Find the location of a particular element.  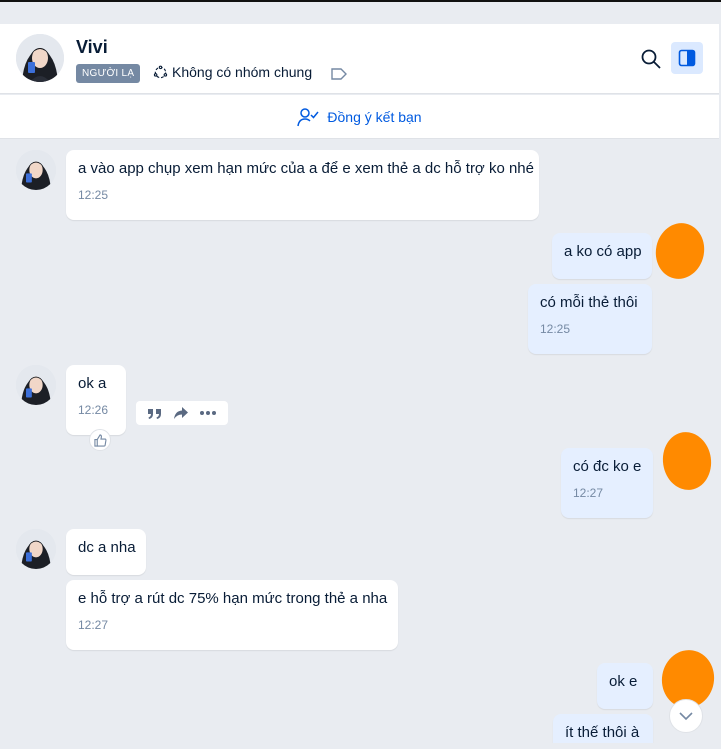

sidebar-toggle-icon is located at coordinates (687, 58).